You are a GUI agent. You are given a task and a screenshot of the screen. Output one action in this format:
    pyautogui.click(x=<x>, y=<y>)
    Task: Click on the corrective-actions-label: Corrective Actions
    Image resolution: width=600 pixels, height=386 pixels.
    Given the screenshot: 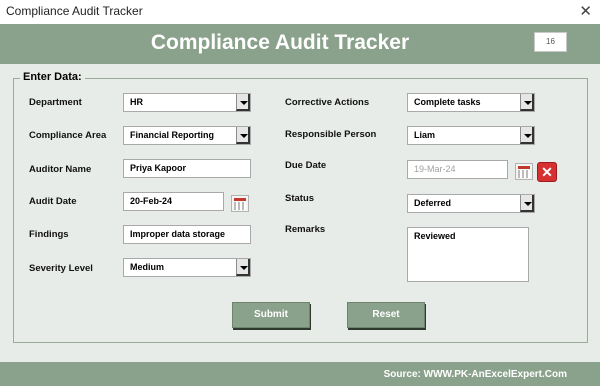 What is the action you would take?
    pyautogui.click(x=327, y=102)
    